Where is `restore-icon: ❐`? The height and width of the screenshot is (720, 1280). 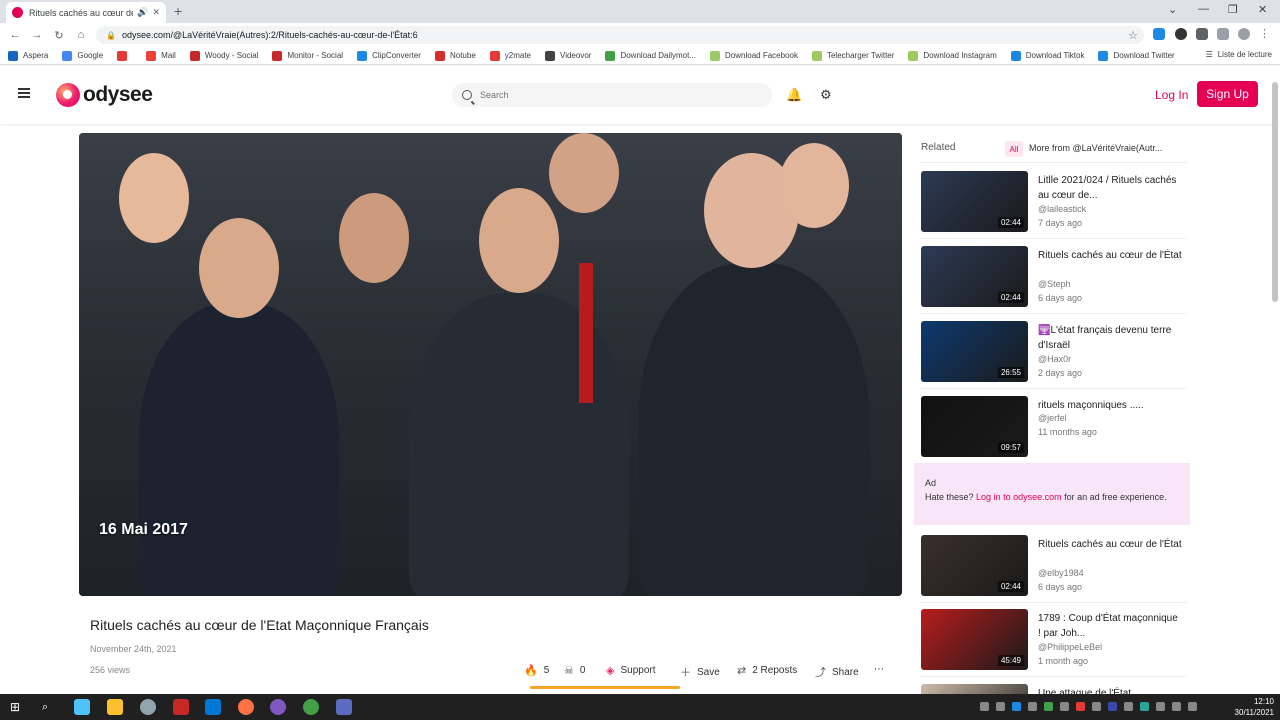 restore-icon: ❐ is located at coordinates (1233, 9).